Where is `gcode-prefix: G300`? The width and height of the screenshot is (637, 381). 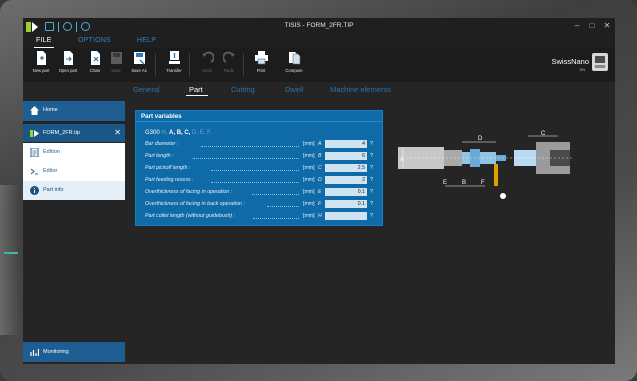
gcode-prefix: G300 is located at coordinates (152, 133).